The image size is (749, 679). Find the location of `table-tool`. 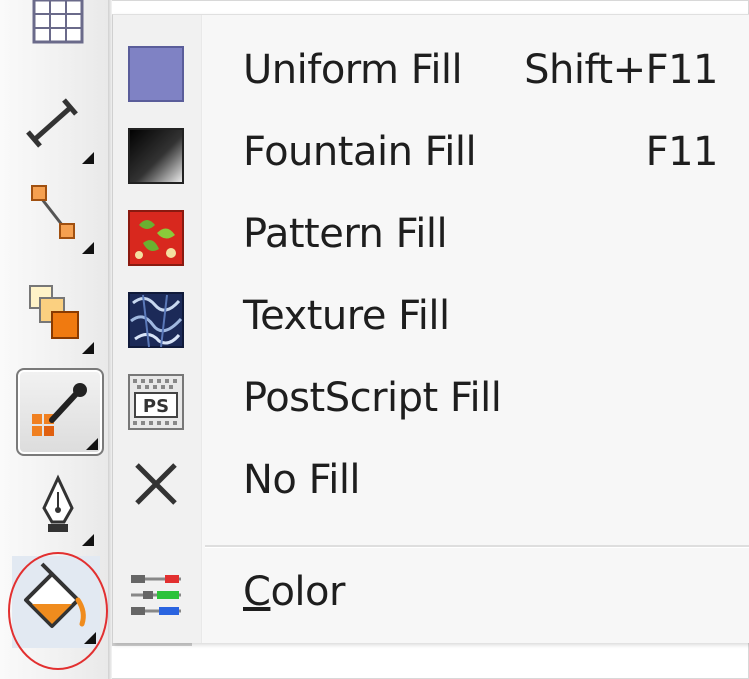

table-tool is located at coordinates (58, 33).